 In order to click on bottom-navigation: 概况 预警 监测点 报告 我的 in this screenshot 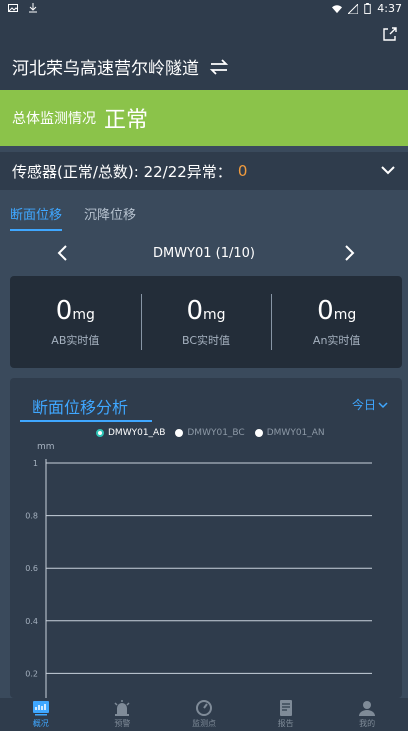, I will do `click(204, 714)`.